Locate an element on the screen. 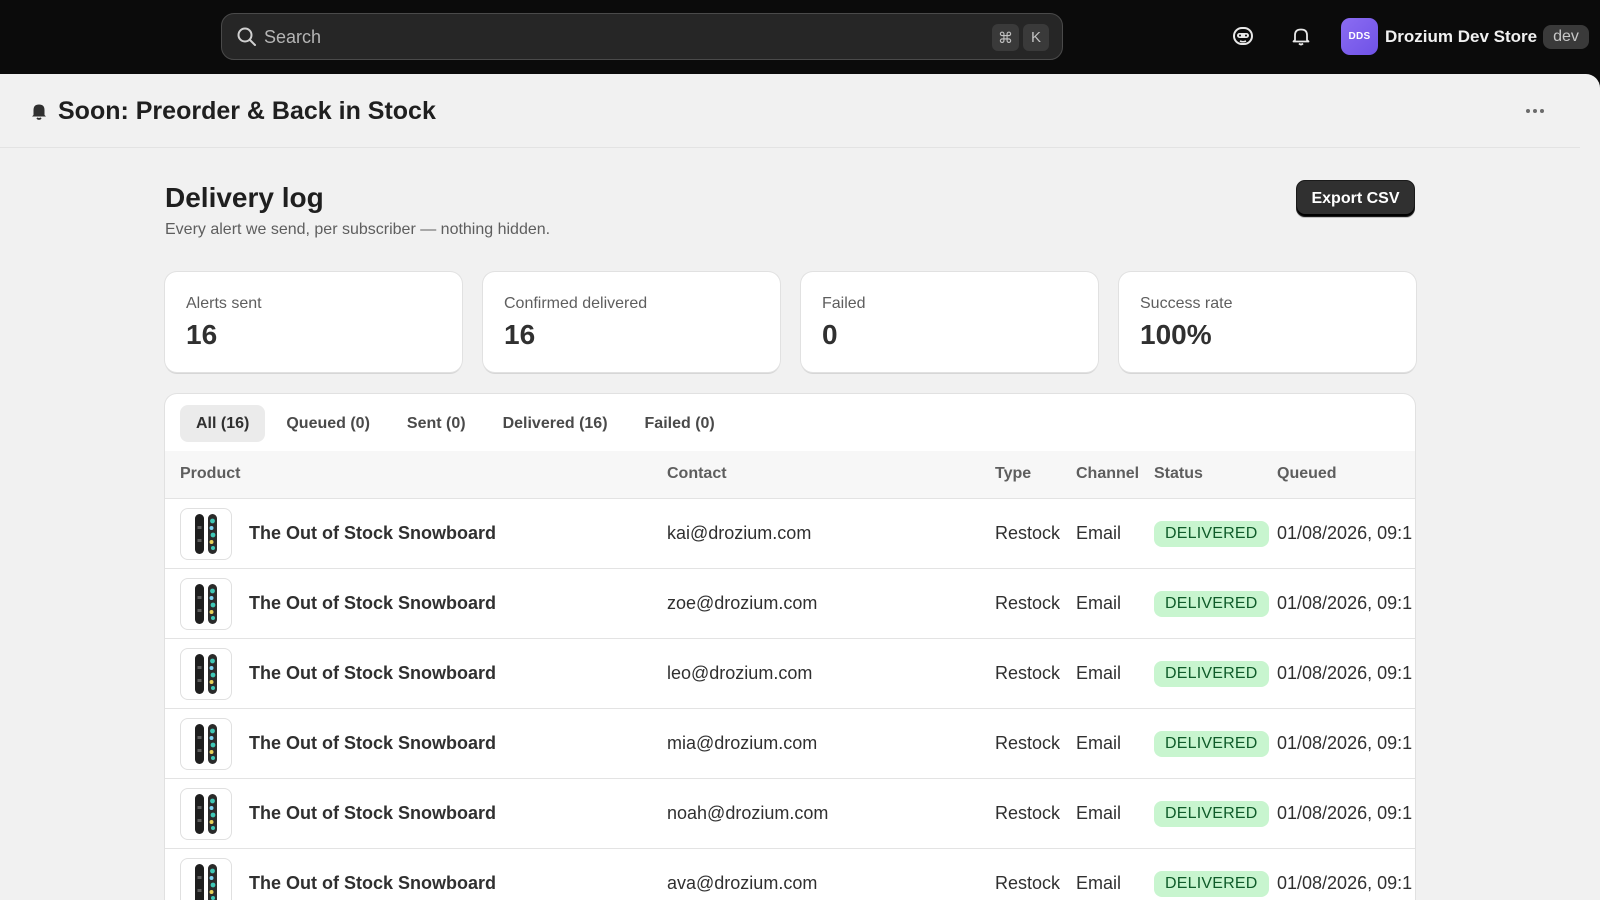 This screenshot has height=900, width=1600. app-header: Soon: Preorder & Back in Stock is located at coordinates (790, 111).